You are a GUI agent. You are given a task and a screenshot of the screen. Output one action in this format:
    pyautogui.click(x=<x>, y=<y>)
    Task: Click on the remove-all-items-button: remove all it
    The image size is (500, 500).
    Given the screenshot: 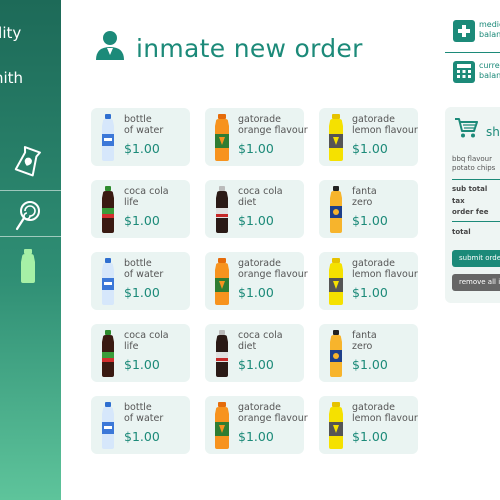 What is the action you would take?
    pyautogui.click(x=476, y=282)
    